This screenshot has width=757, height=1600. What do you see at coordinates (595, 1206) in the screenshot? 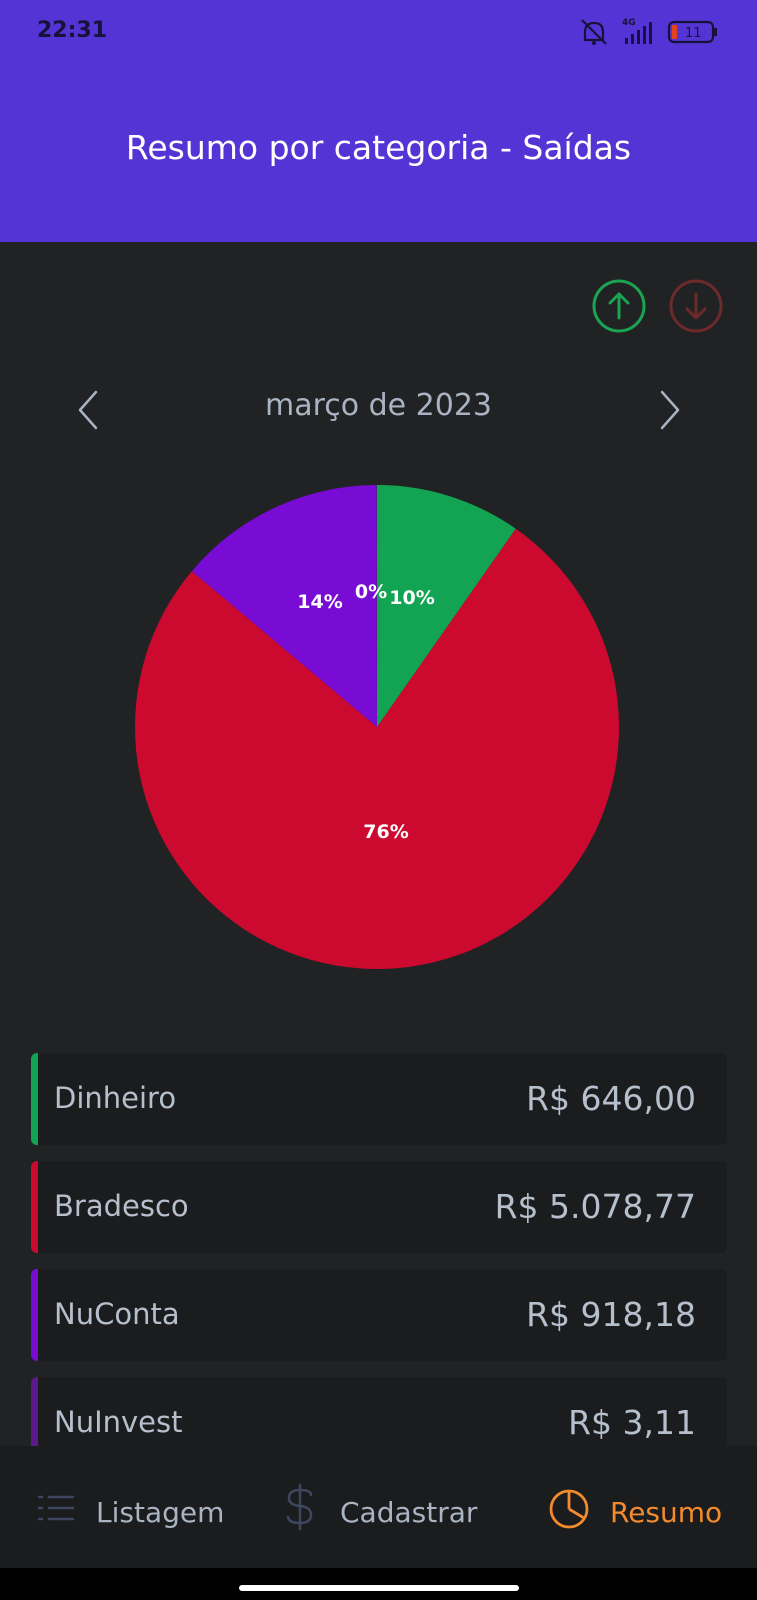
I see `category-amount: R$ 5.078,77` at bounding box center [595, 1206].